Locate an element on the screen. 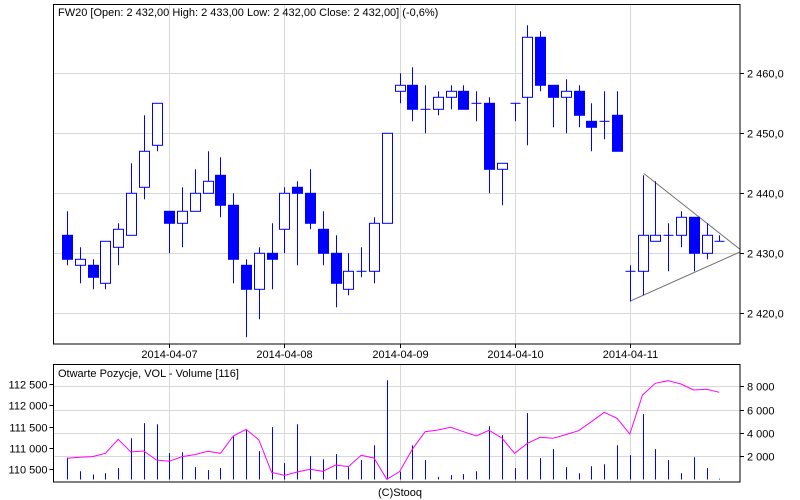 The width and height of the screenshot is (800, 500). volume-tick-label: 2 000 is located at coordinates (761, 458).